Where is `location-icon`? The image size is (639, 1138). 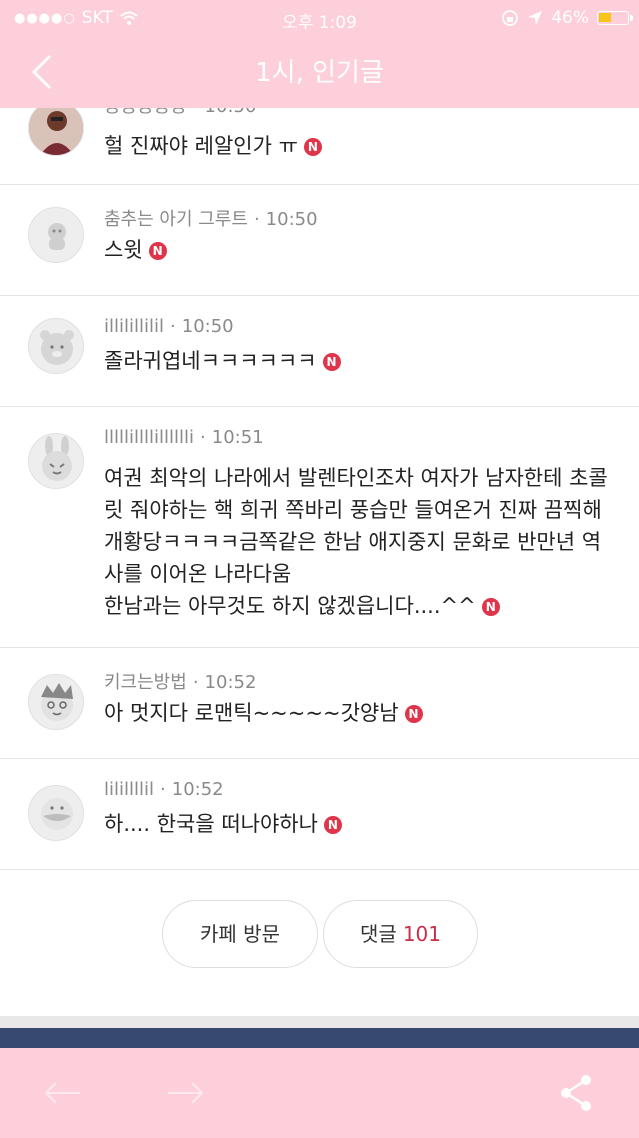 location-icon is located at coordinates (535, 18).